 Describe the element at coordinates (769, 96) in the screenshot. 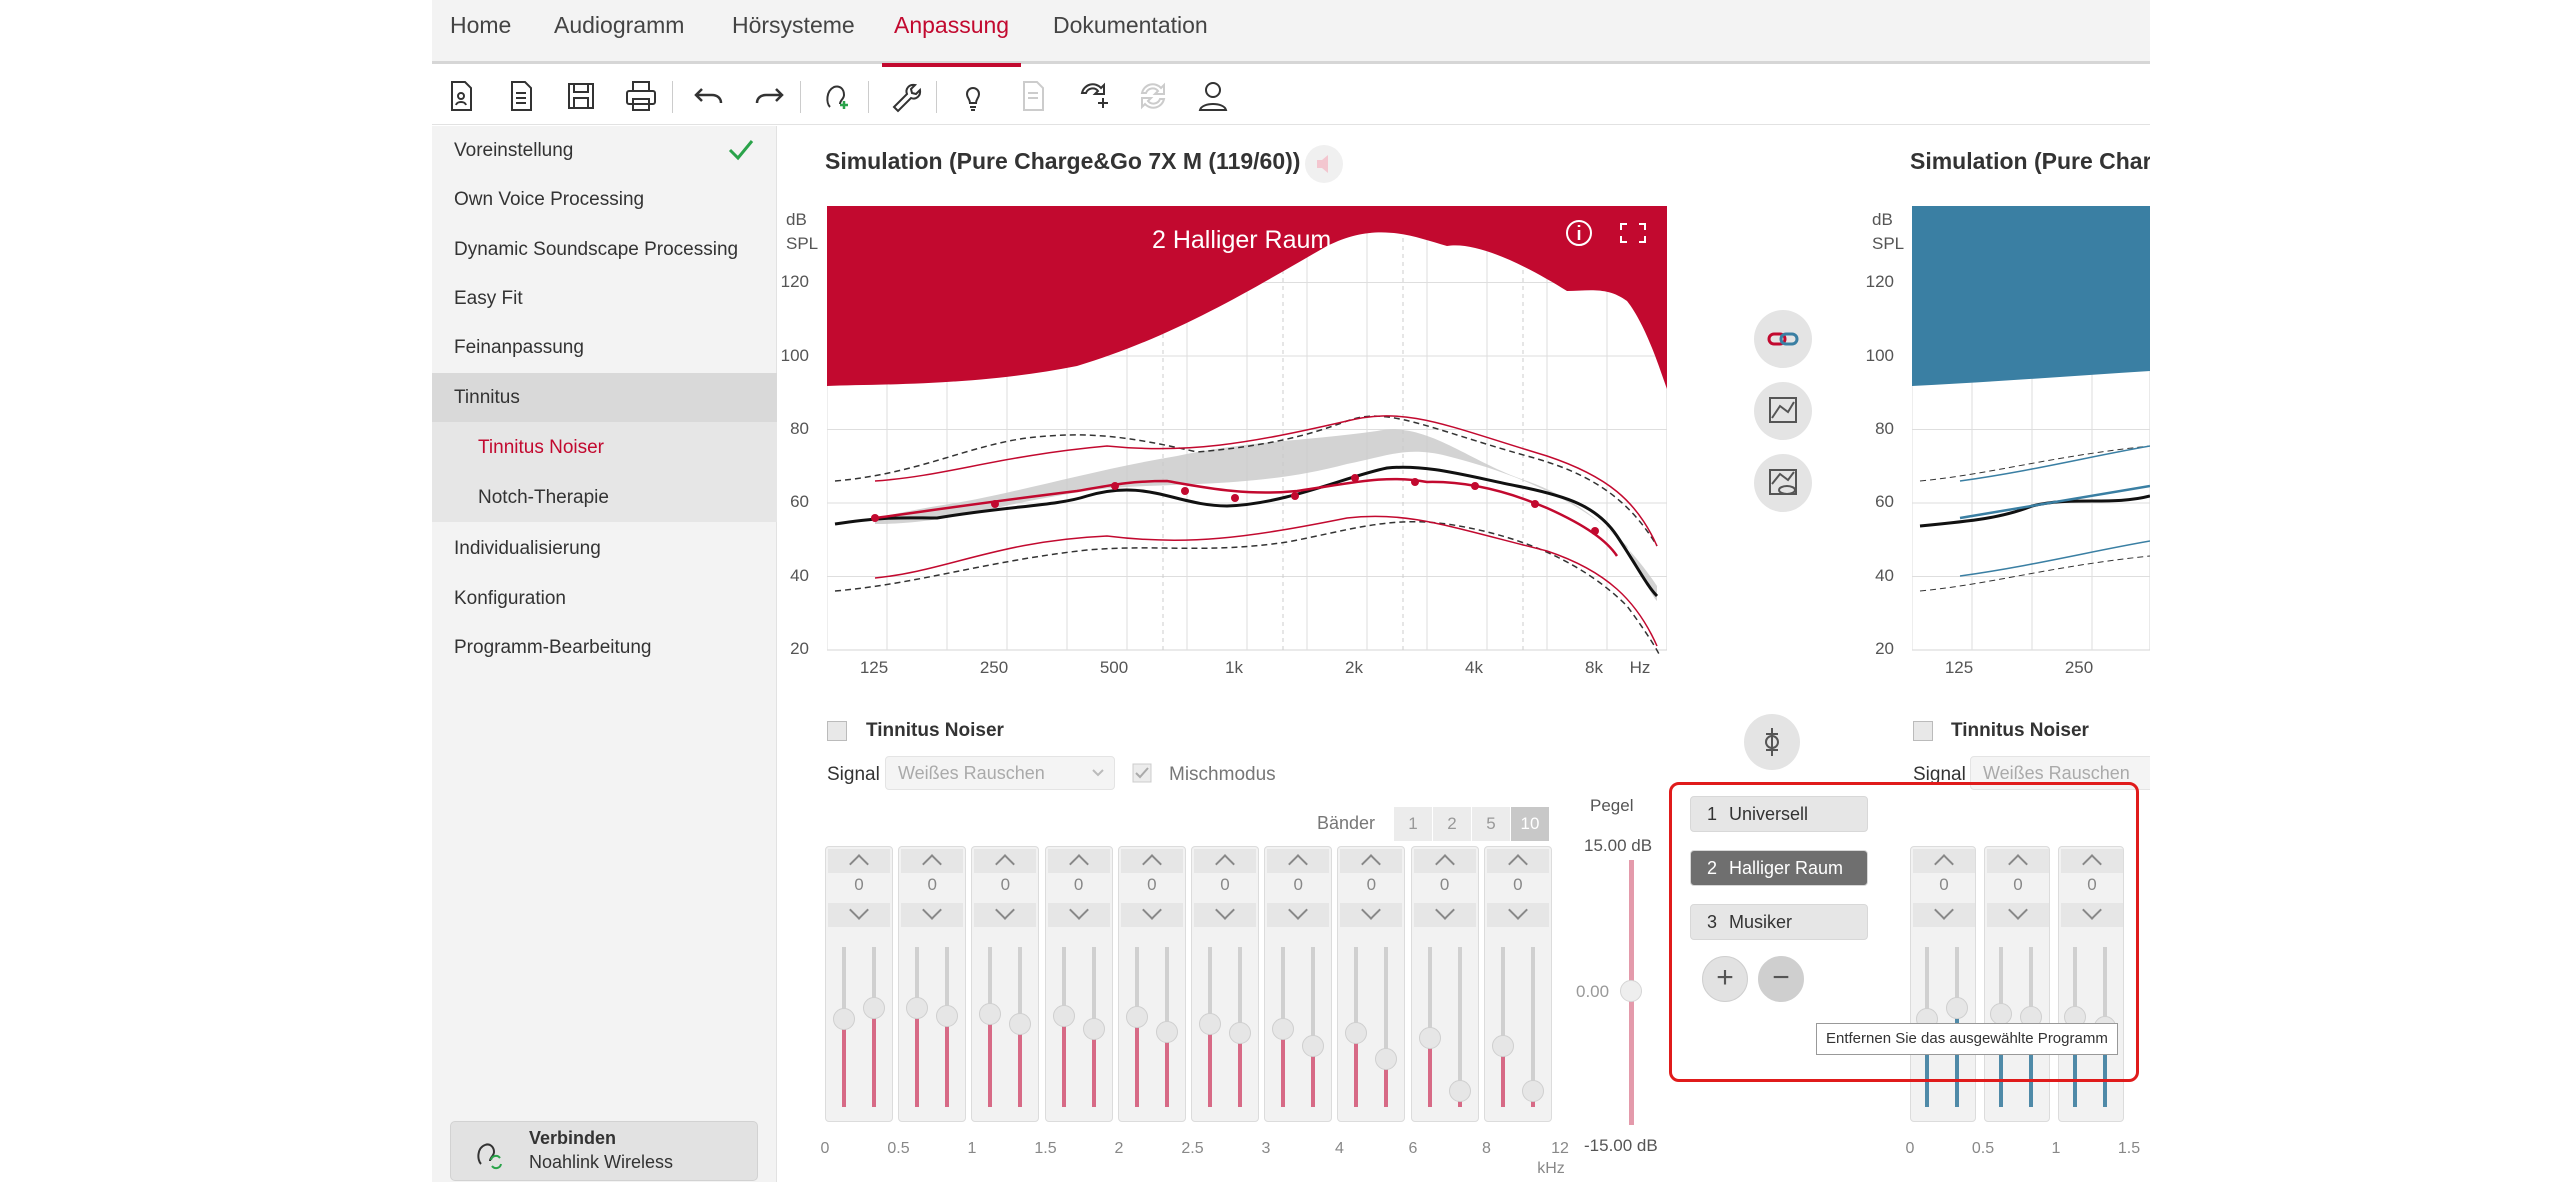

I see `redo-icon` at that location.